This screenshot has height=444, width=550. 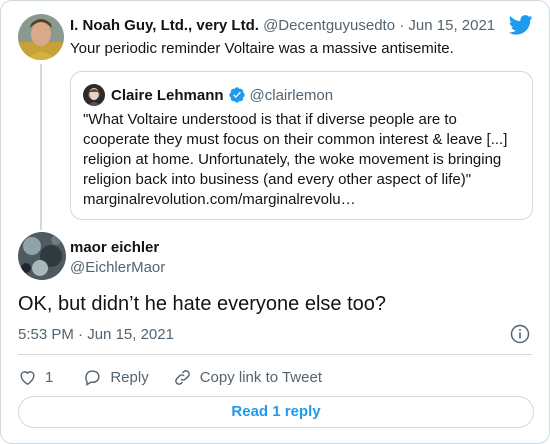 What do you see at coordinates (520, 334) in the screenshot?
I see `info-icon` at bounding box center [520, 334].